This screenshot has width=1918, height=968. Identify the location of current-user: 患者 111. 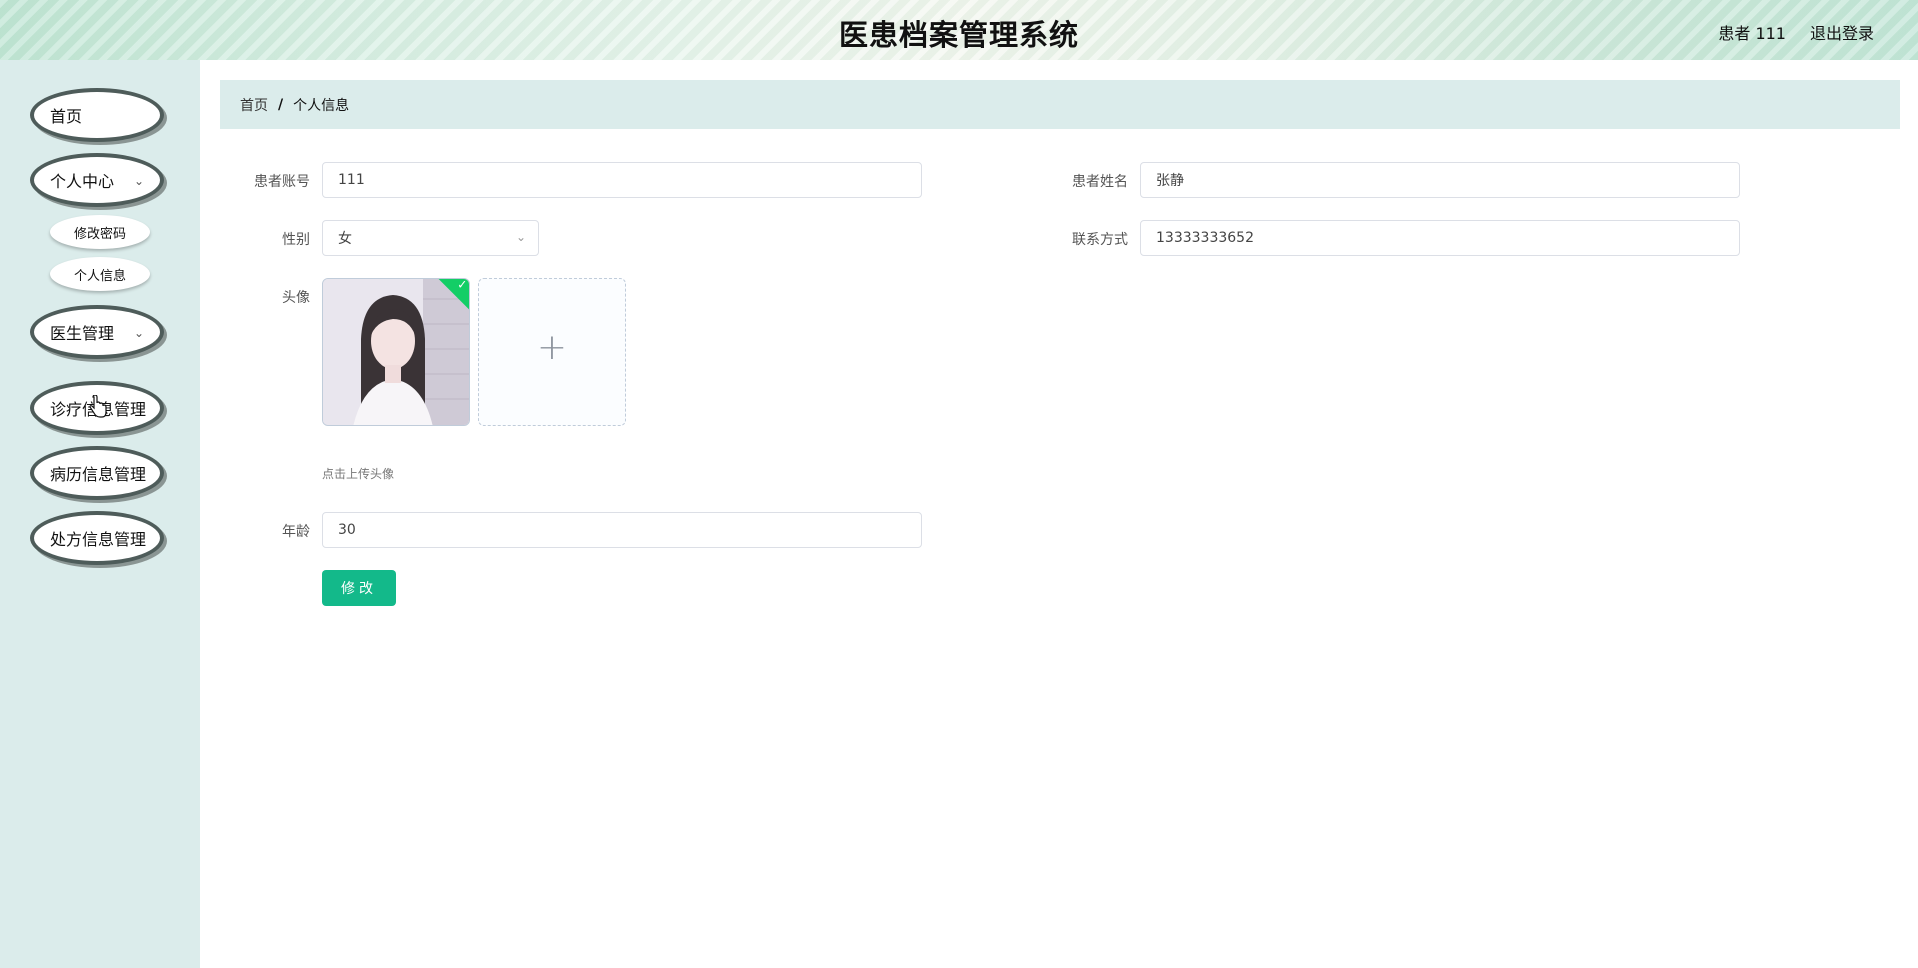
(1752, 33).